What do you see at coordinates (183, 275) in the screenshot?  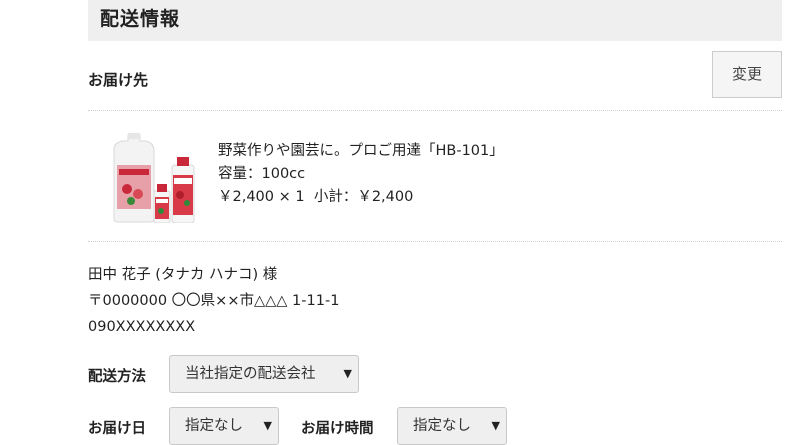 I see `recipient-name: 田中 花子 (タナカ ハナコ) 様` at bounding box center [183, 275].